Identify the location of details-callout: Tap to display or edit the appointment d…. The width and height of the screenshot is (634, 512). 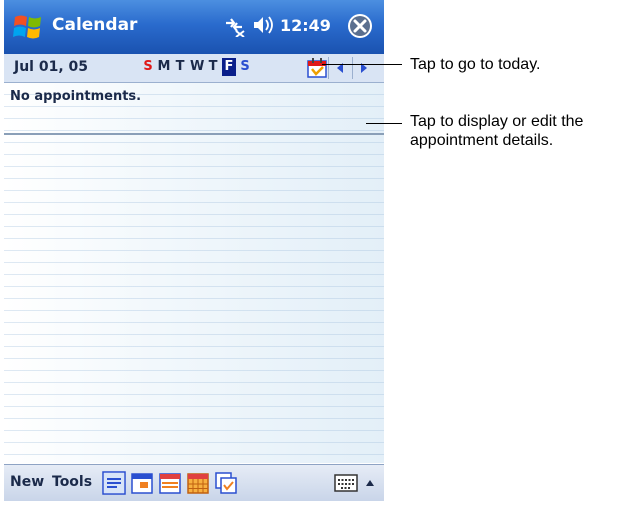
(496, 131).